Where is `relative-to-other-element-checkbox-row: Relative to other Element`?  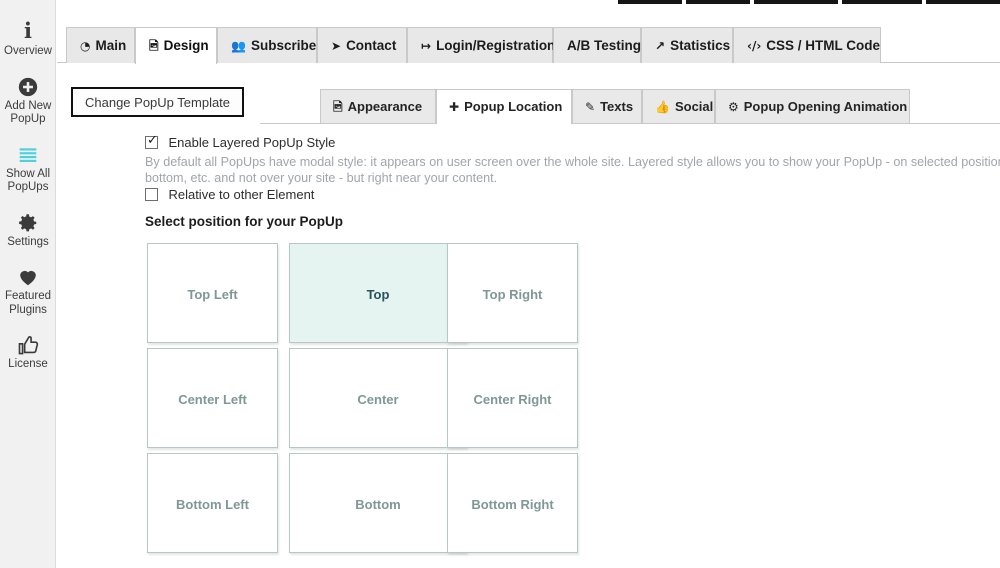 relative-to-other-element-checkbox-row: Relative to other Element is located at coordinates (229, 195).